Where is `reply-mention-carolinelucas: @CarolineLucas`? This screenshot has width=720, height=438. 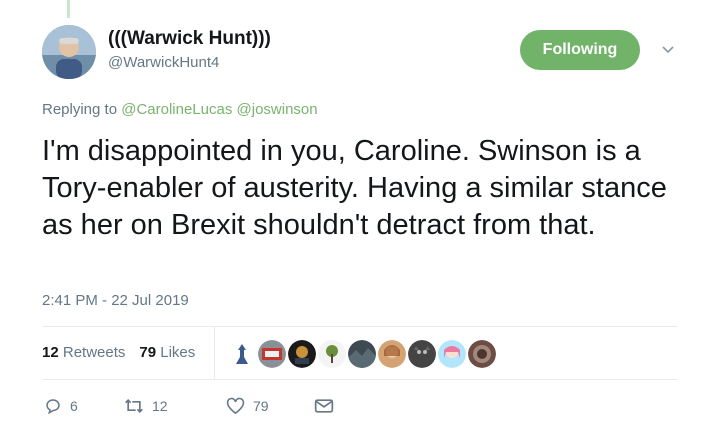 reply-mention-carolinelucas: @CarolineLucas is located at coordinates (176, 109).